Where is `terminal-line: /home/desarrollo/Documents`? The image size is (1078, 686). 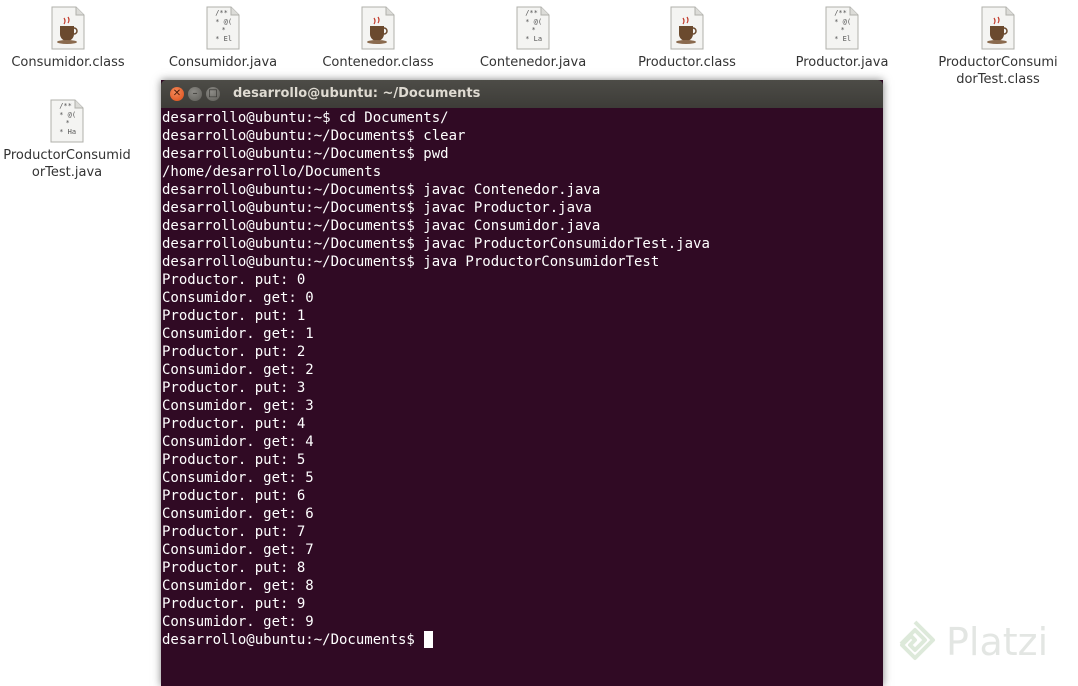
terminal-line: /home/desarrollo/Documents is located at coordinates (272, 172).